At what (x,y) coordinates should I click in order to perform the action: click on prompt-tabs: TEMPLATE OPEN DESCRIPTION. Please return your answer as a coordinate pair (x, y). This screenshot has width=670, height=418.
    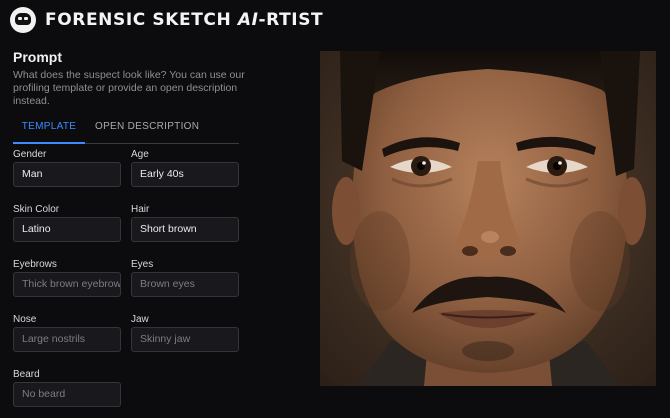
    Looking at the image, I should click on (126, 130).